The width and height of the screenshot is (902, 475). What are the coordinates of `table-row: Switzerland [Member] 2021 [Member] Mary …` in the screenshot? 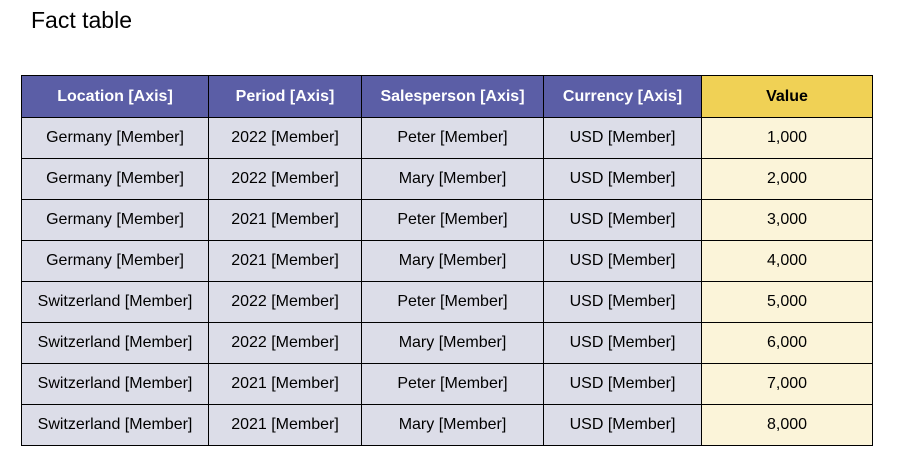 It's located at (447, 425).